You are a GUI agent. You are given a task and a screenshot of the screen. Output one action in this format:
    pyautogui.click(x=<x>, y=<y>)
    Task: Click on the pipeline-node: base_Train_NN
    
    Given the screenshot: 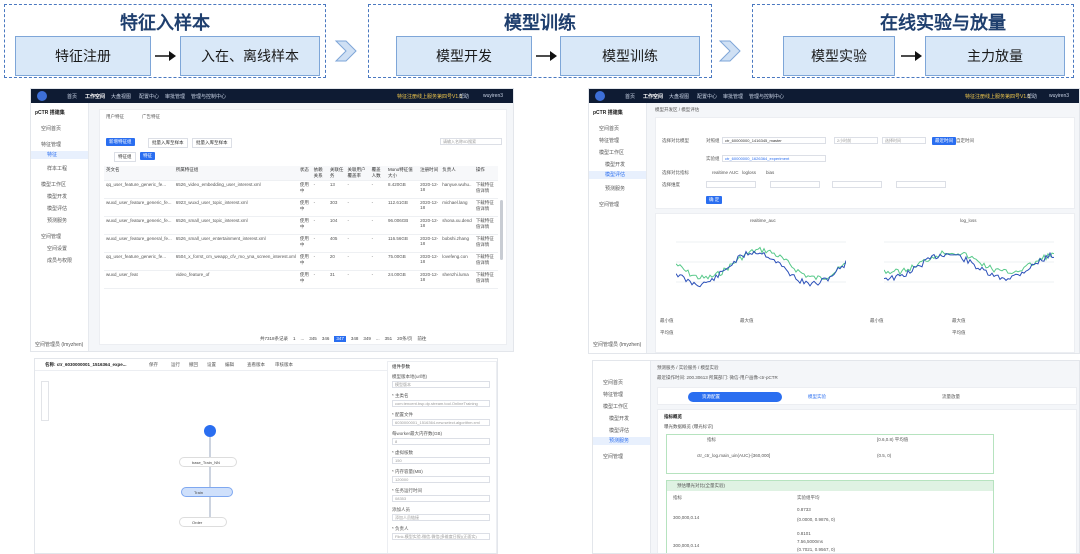 What is the action you would take?
    pyautogui.click(x=208, y=462)
    